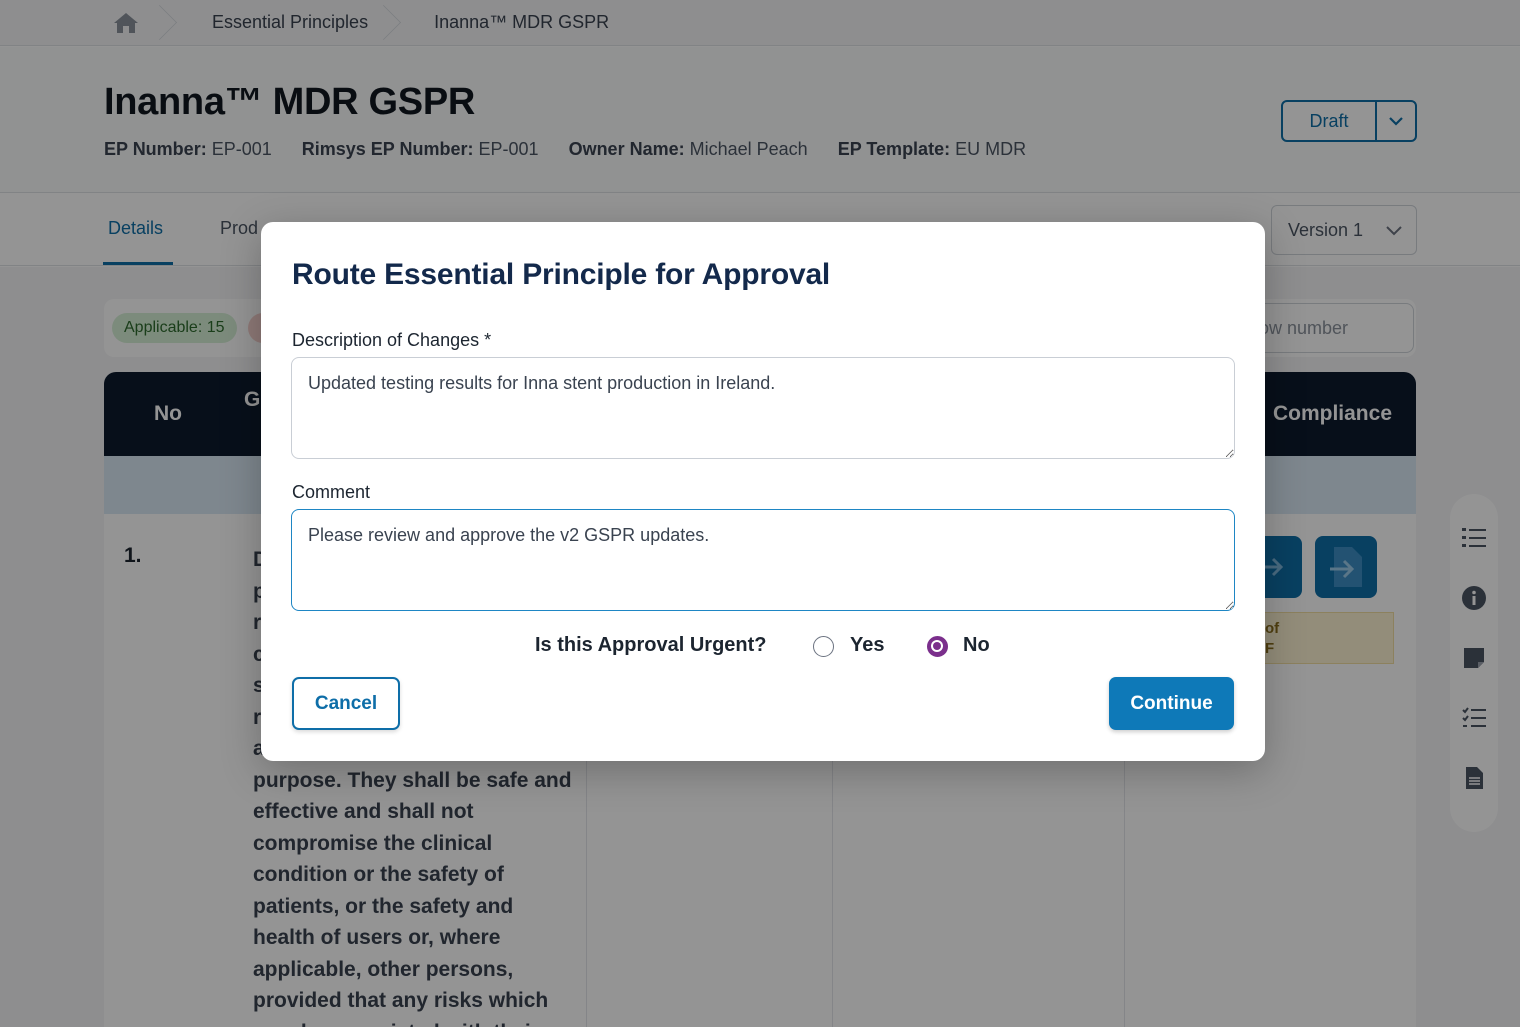 This screenshot has width=1520, height=1027. Describe the element at coordinates (1171, 703) in the screenshot. I see `continue-button: Continue` at that location.